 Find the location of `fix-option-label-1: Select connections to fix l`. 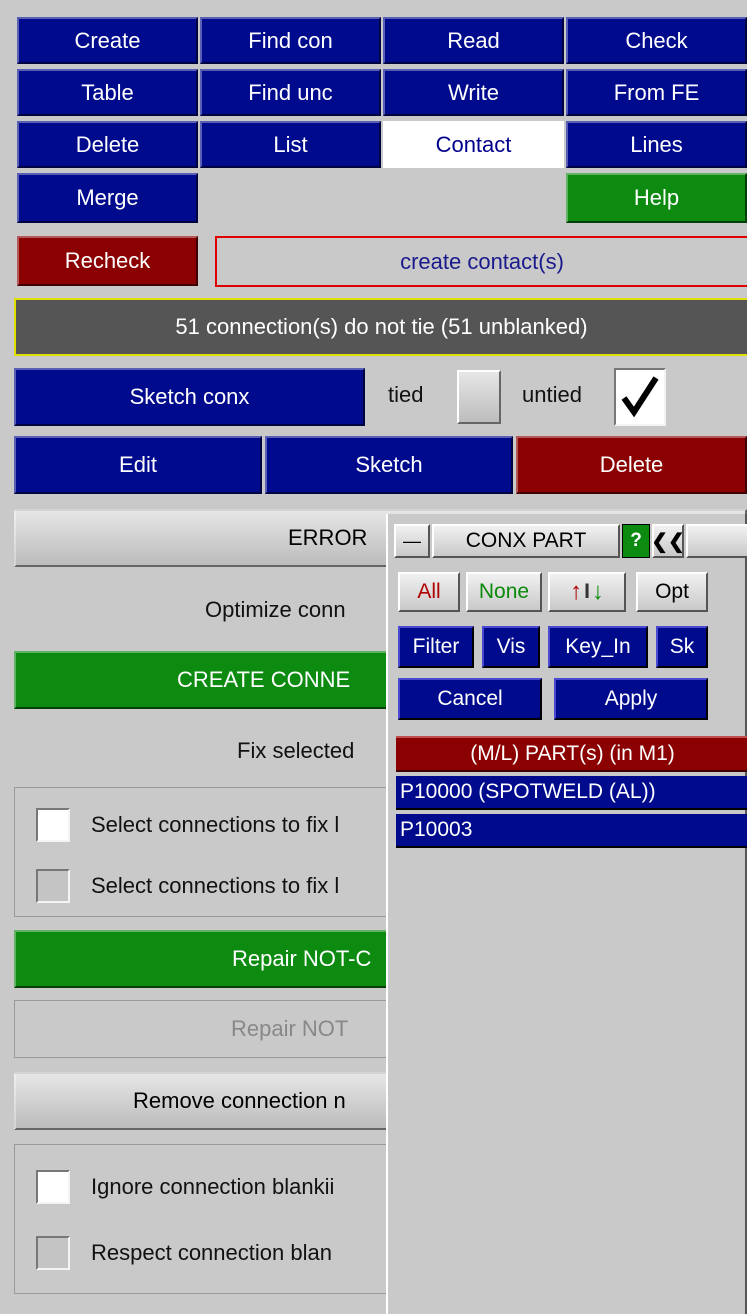

fix-option-label-1: Select connections to fix l is located at coordinates (215, 824).